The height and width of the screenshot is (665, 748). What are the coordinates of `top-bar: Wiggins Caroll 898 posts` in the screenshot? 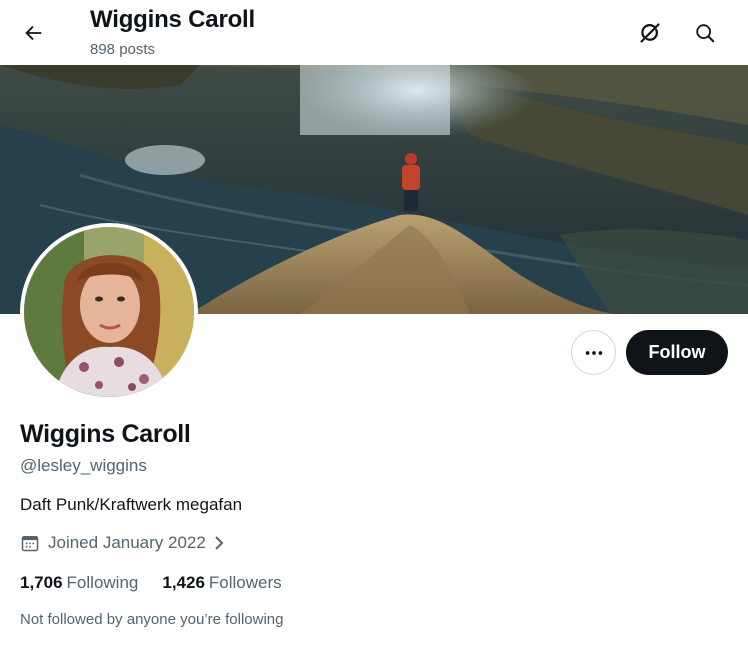 It's located at (374, 32).